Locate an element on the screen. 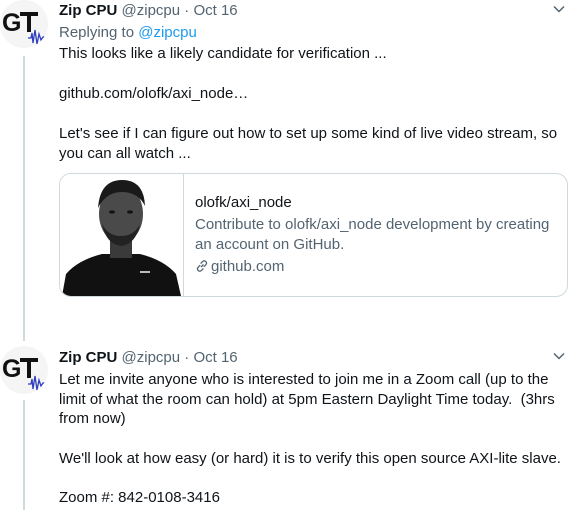 The height and width of the screenshot is (510, 568). reply-prefix: Replying to is located at coordinates (97, 32).